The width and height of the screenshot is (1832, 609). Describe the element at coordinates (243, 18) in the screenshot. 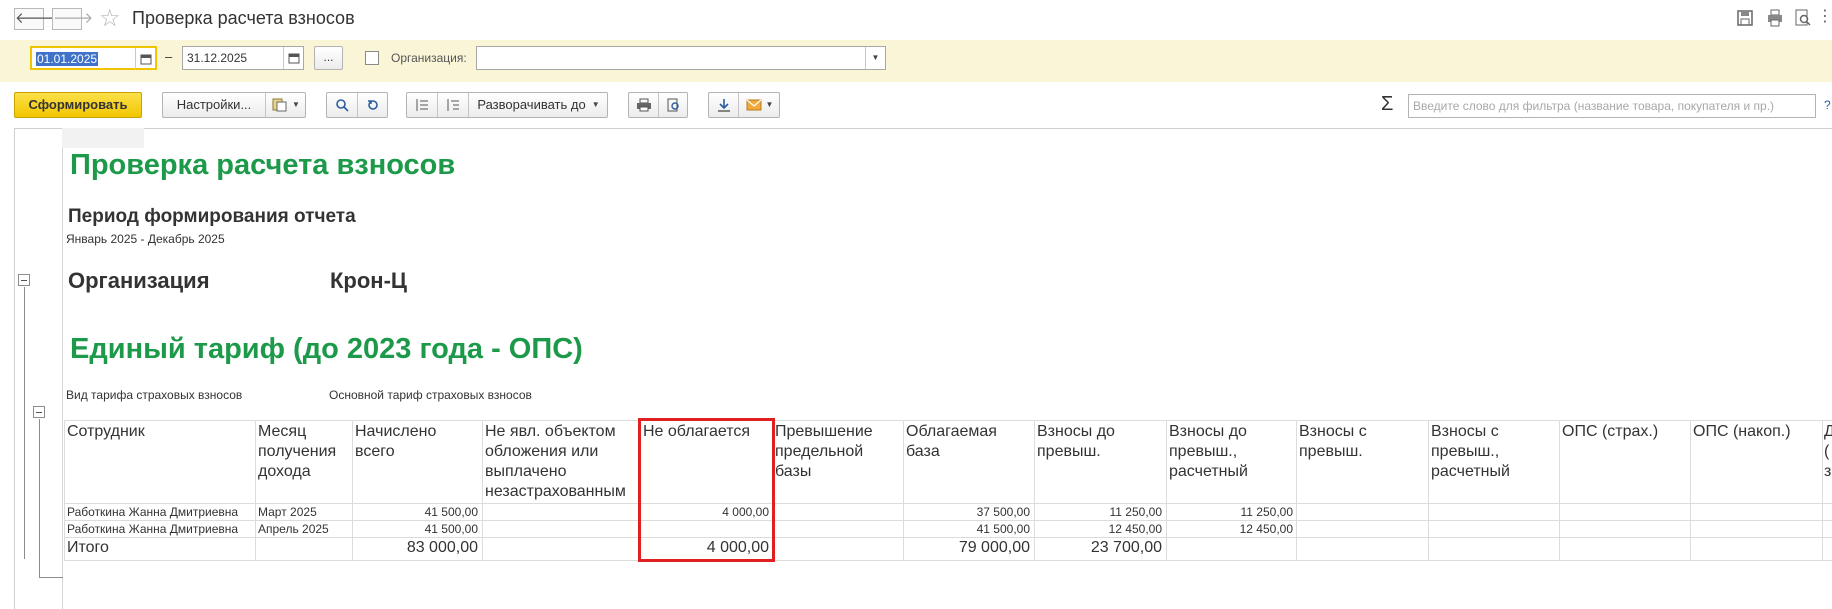

I see `window-title: Проверка расчета взносов` at that location.